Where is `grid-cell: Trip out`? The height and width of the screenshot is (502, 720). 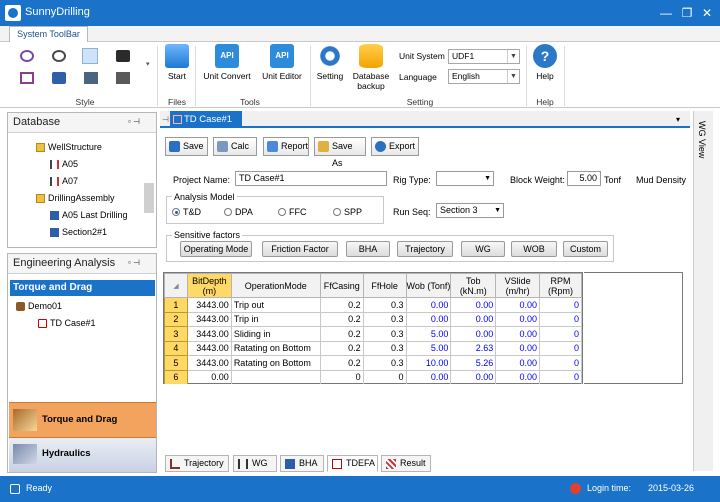
grid-cell: Trip out is located at coordinates (275, 305).